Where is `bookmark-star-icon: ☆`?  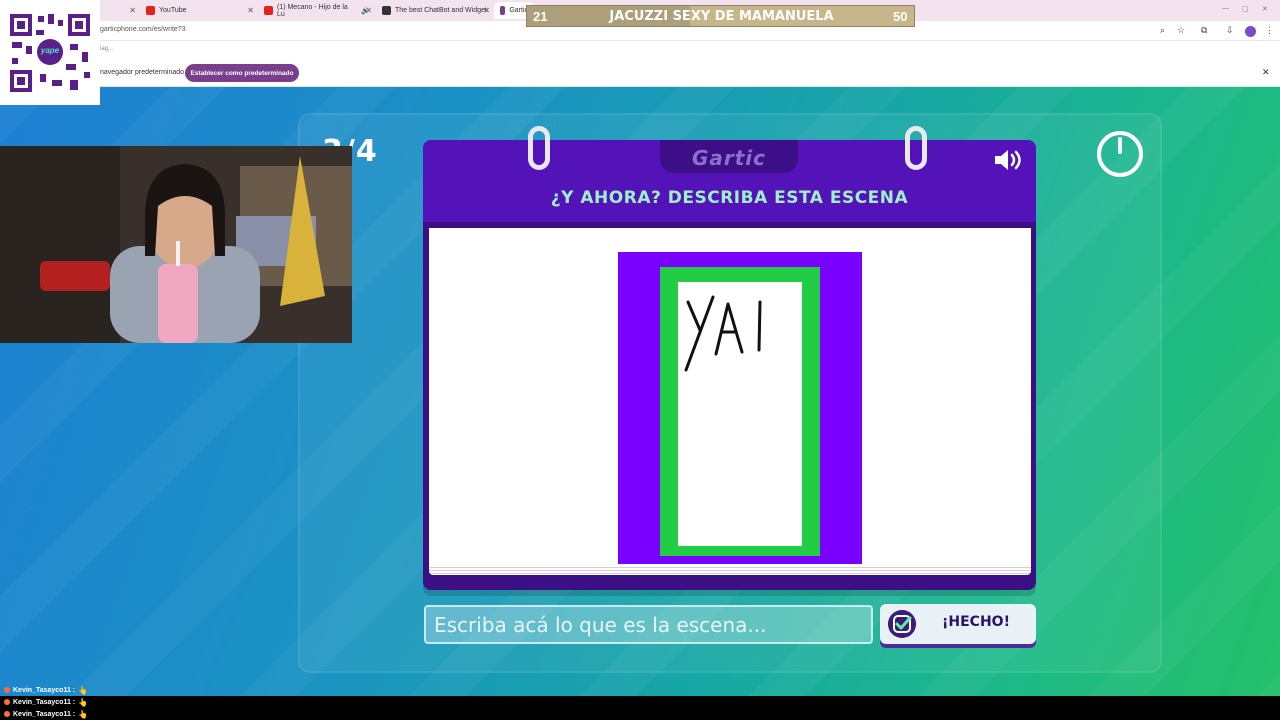
bookmark-star-icon: ☆ is located at coordinates (1181, 30).